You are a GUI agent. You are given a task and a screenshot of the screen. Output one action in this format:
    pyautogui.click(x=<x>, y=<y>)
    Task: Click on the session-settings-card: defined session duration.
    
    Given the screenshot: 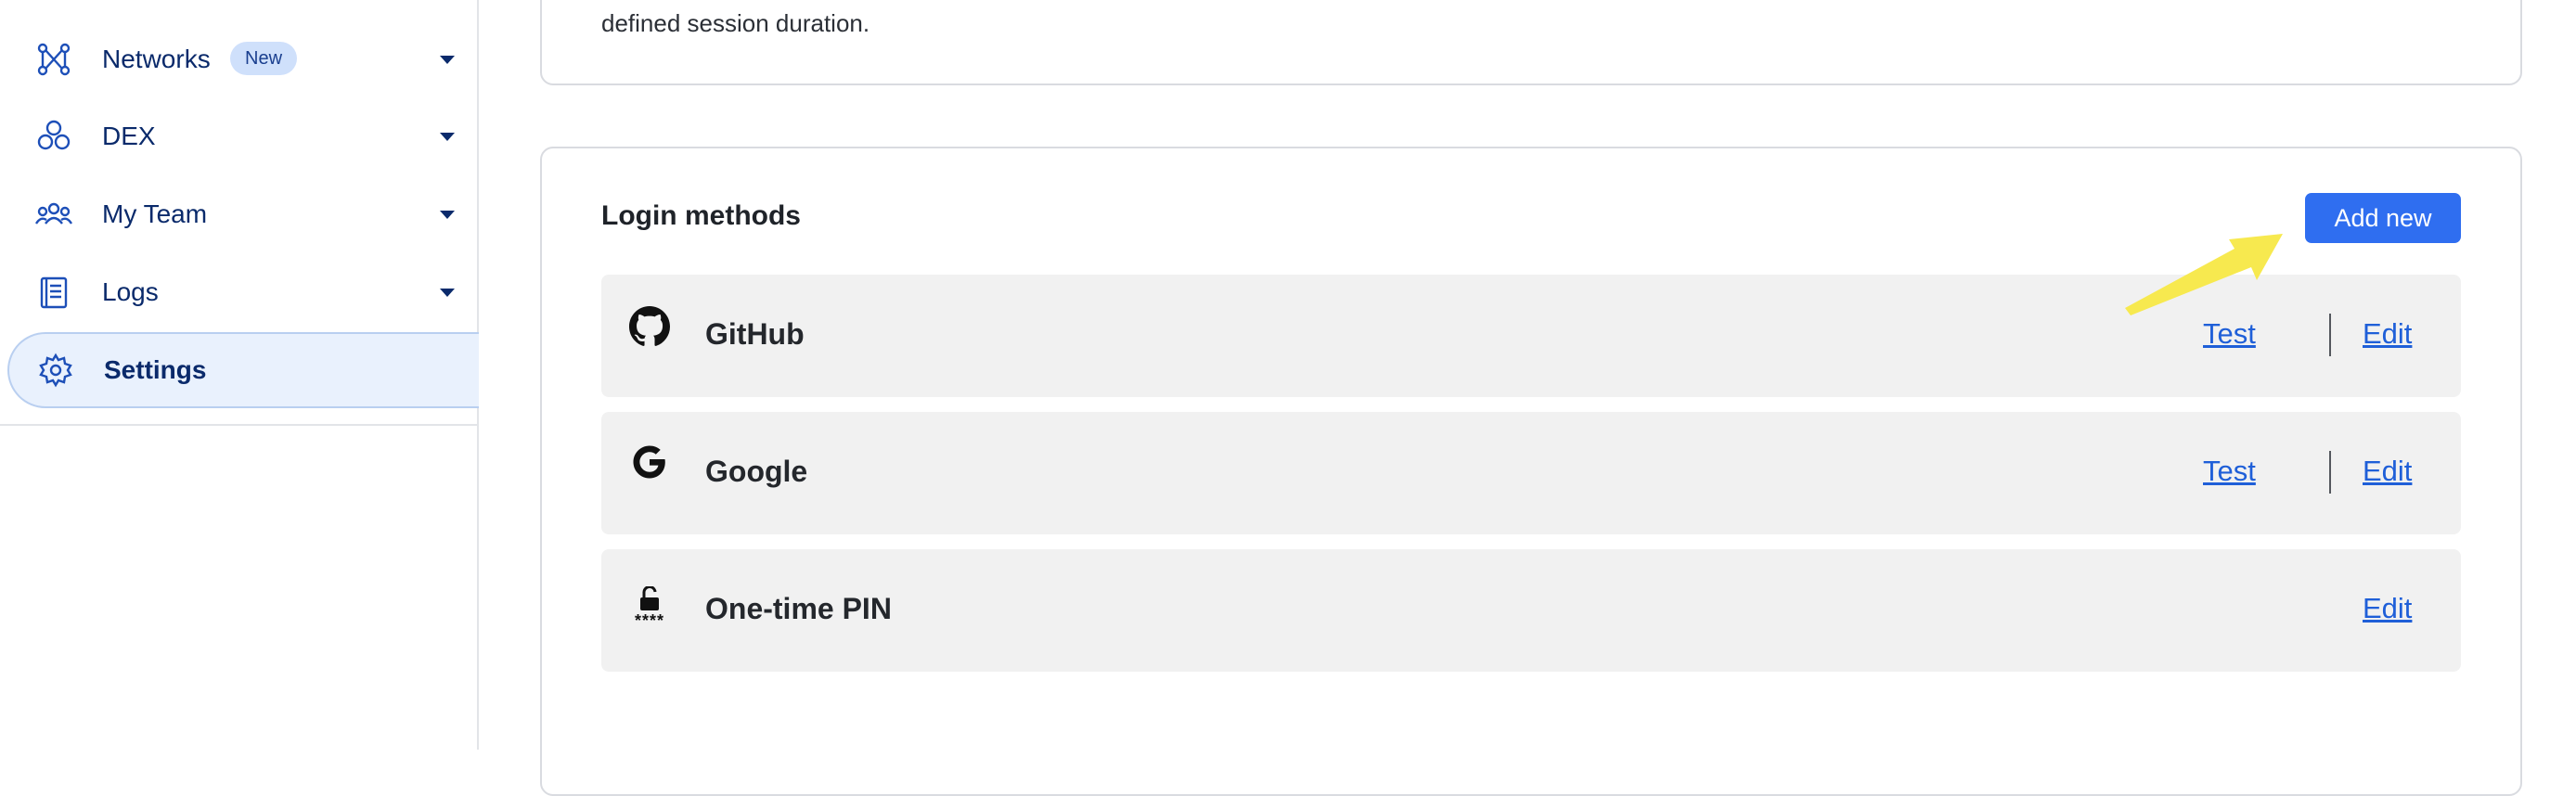 What is the action you would take?
    pyautogui.click(x=1531, y=42)
    